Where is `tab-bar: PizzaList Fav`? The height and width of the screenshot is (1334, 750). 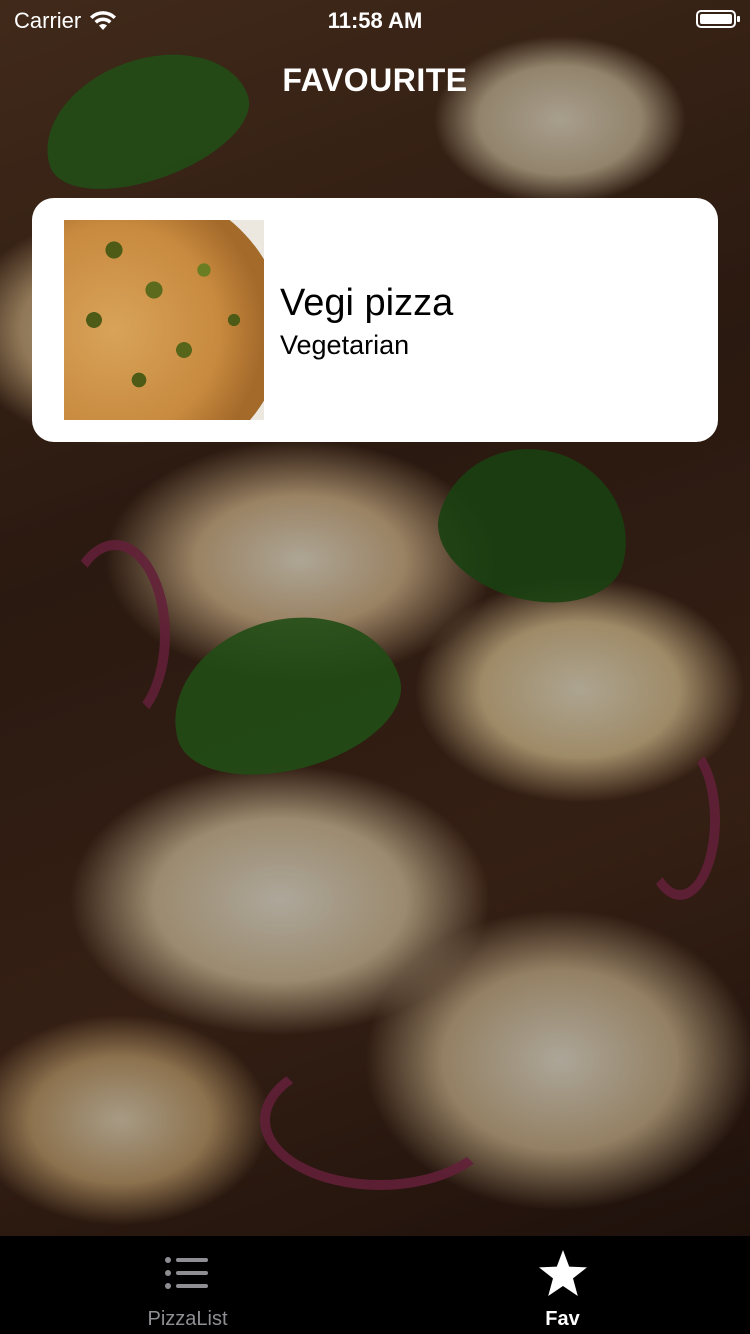 tab-bar: PizzaList Fav is located at coordinates (375, 1285).